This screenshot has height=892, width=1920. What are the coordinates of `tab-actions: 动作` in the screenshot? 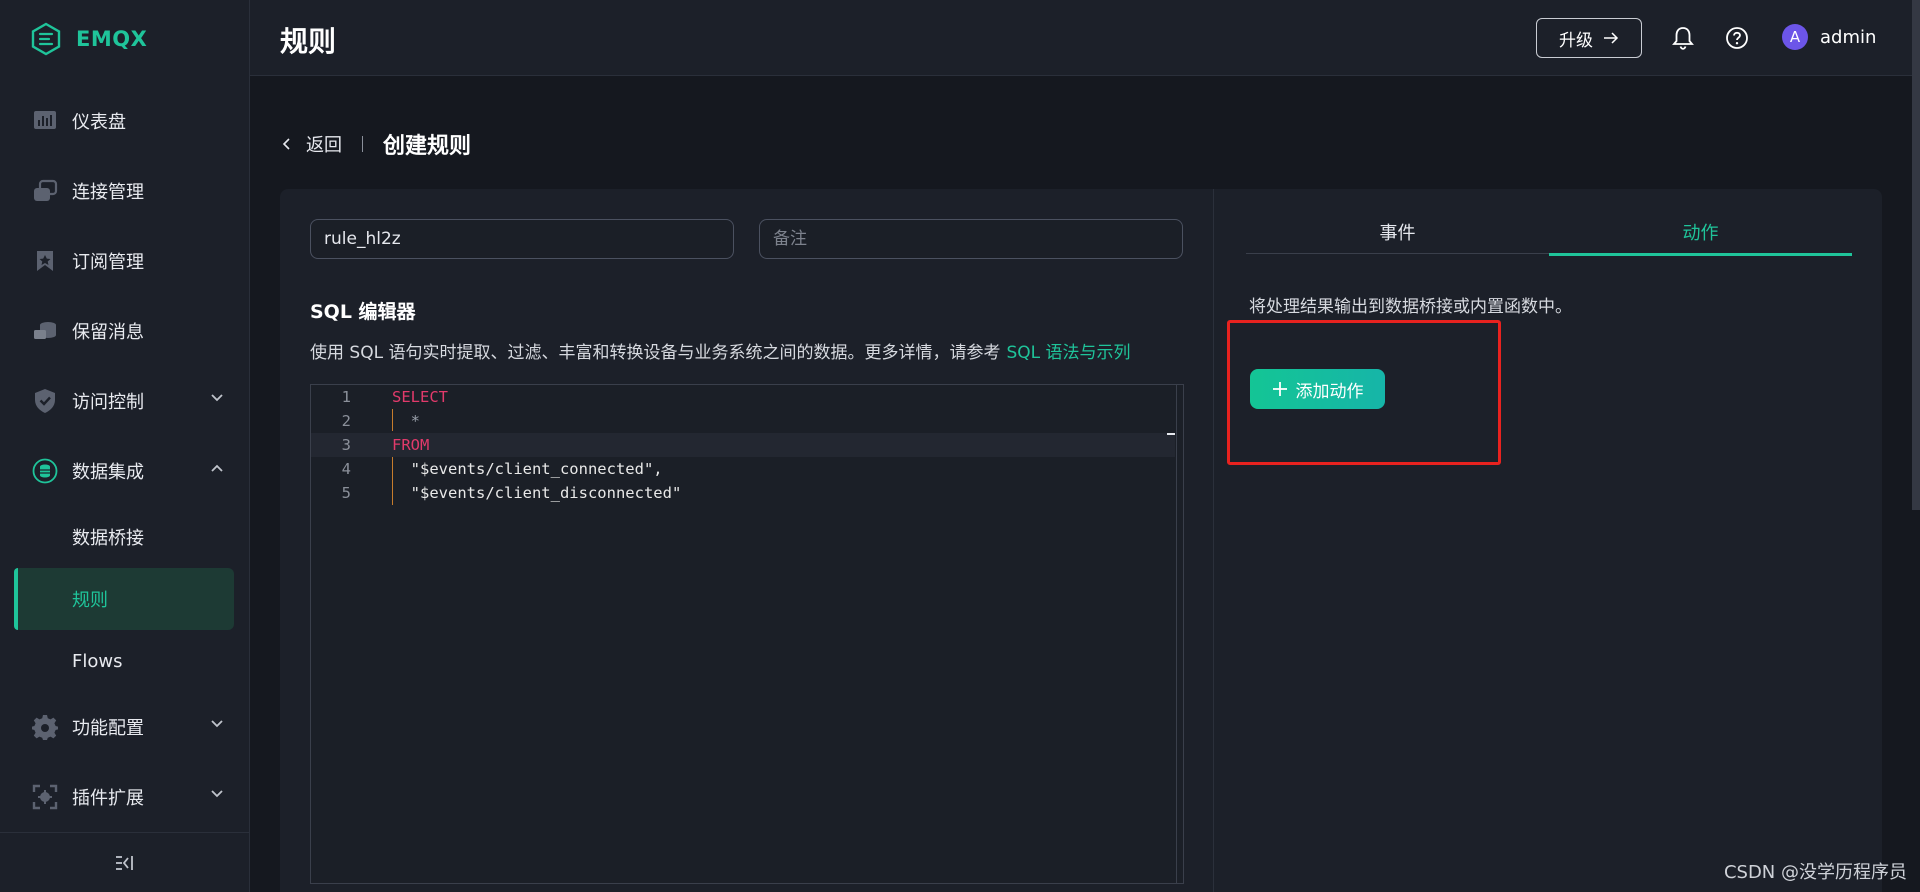 It's located at (1700, 233).